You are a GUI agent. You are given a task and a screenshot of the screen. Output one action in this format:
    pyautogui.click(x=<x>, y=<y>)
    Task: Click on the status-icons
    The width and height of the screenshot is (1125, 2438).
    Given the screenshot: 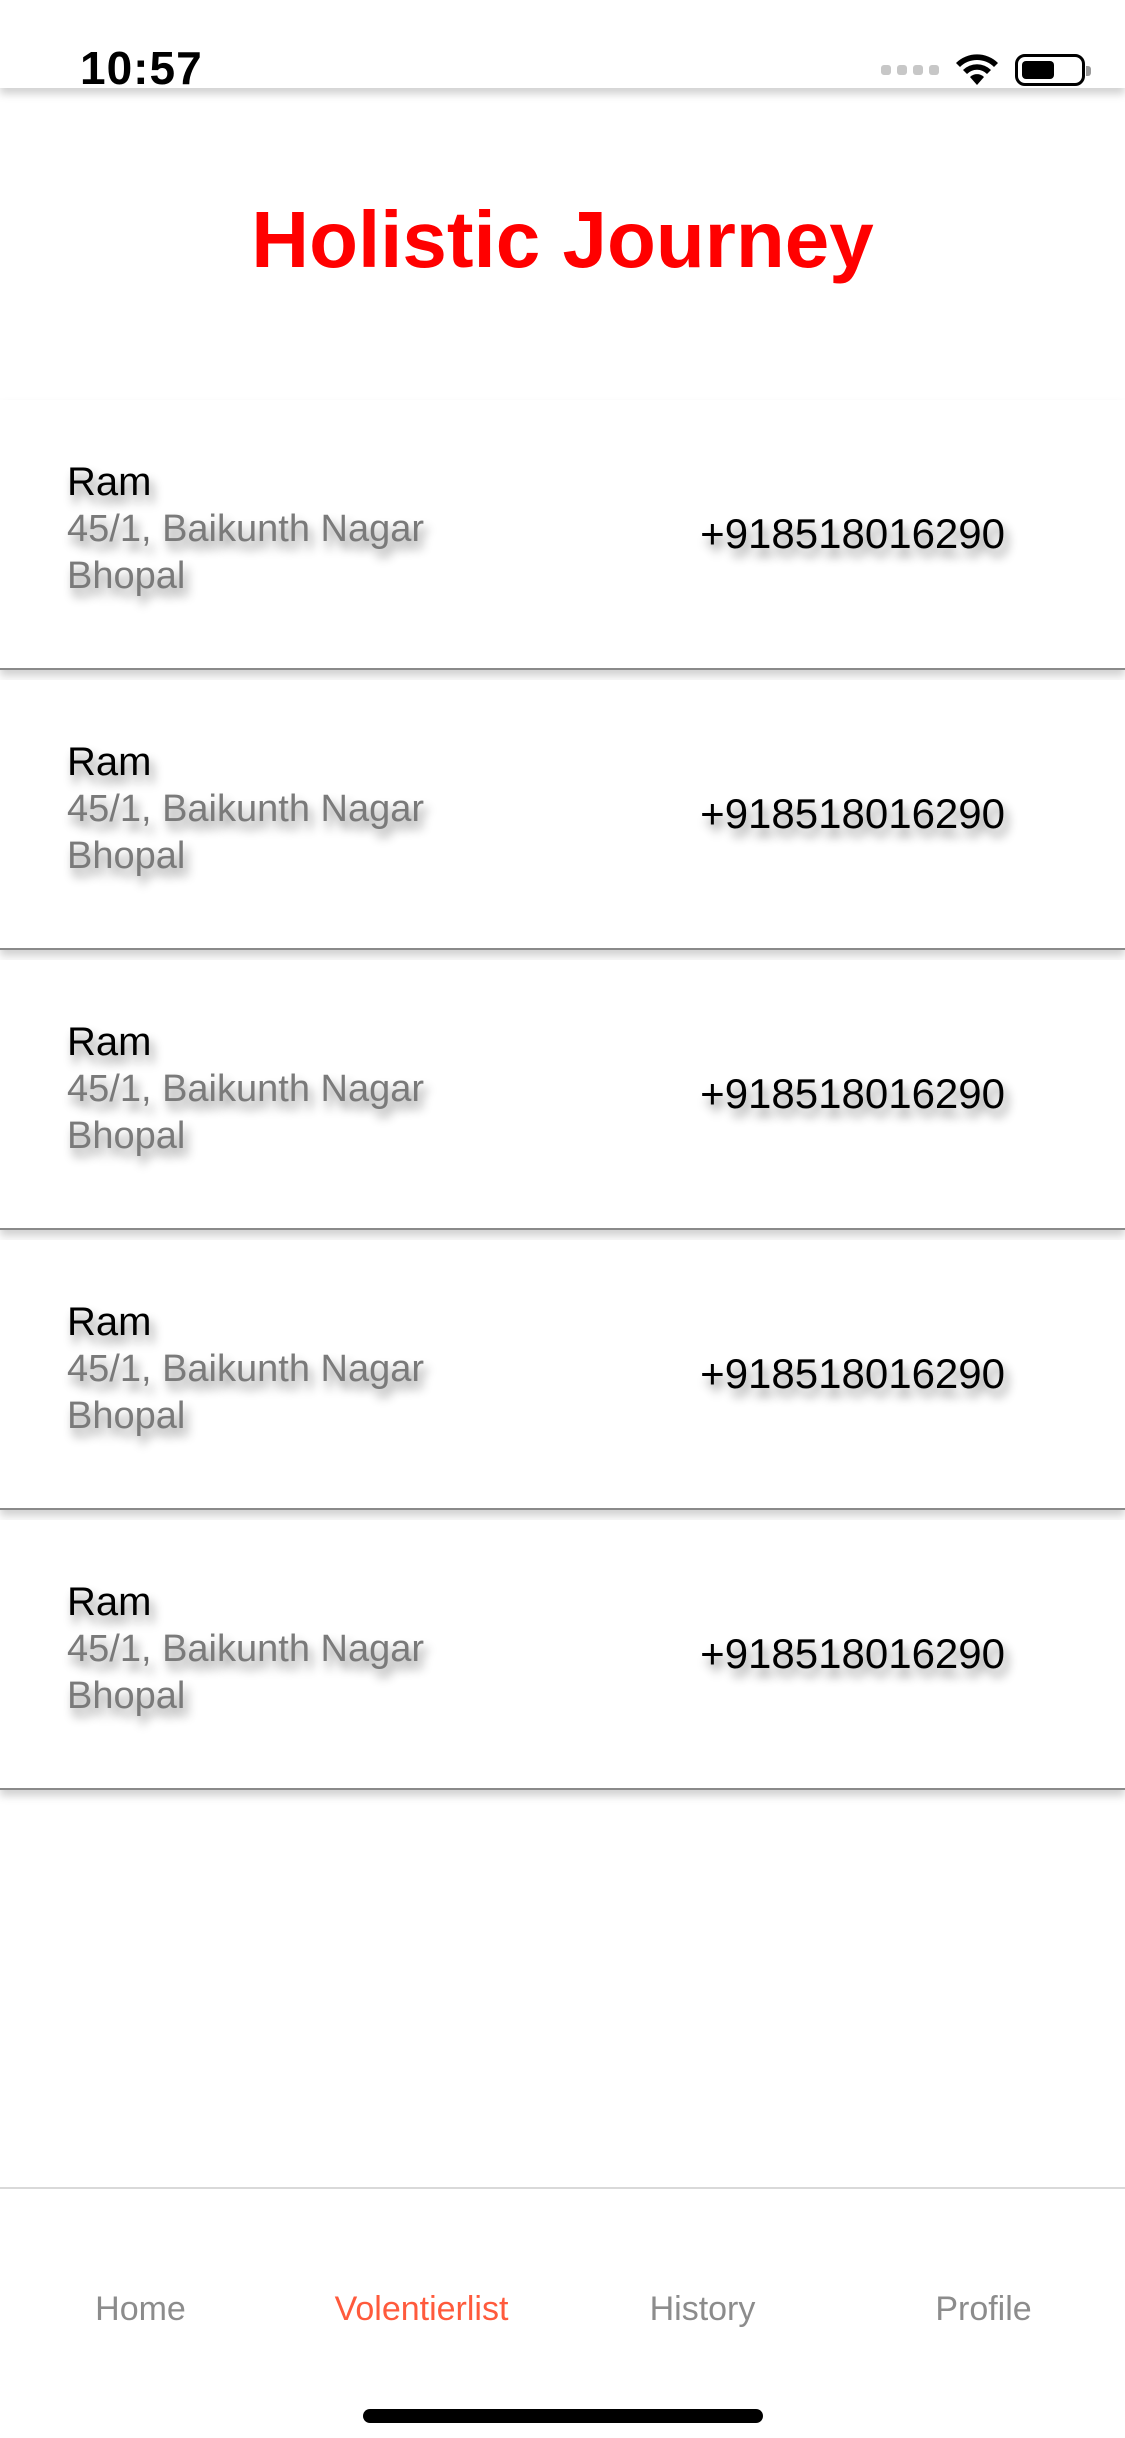 What is the action you would take?
    pyautogui.click(x=986, y=70)
    